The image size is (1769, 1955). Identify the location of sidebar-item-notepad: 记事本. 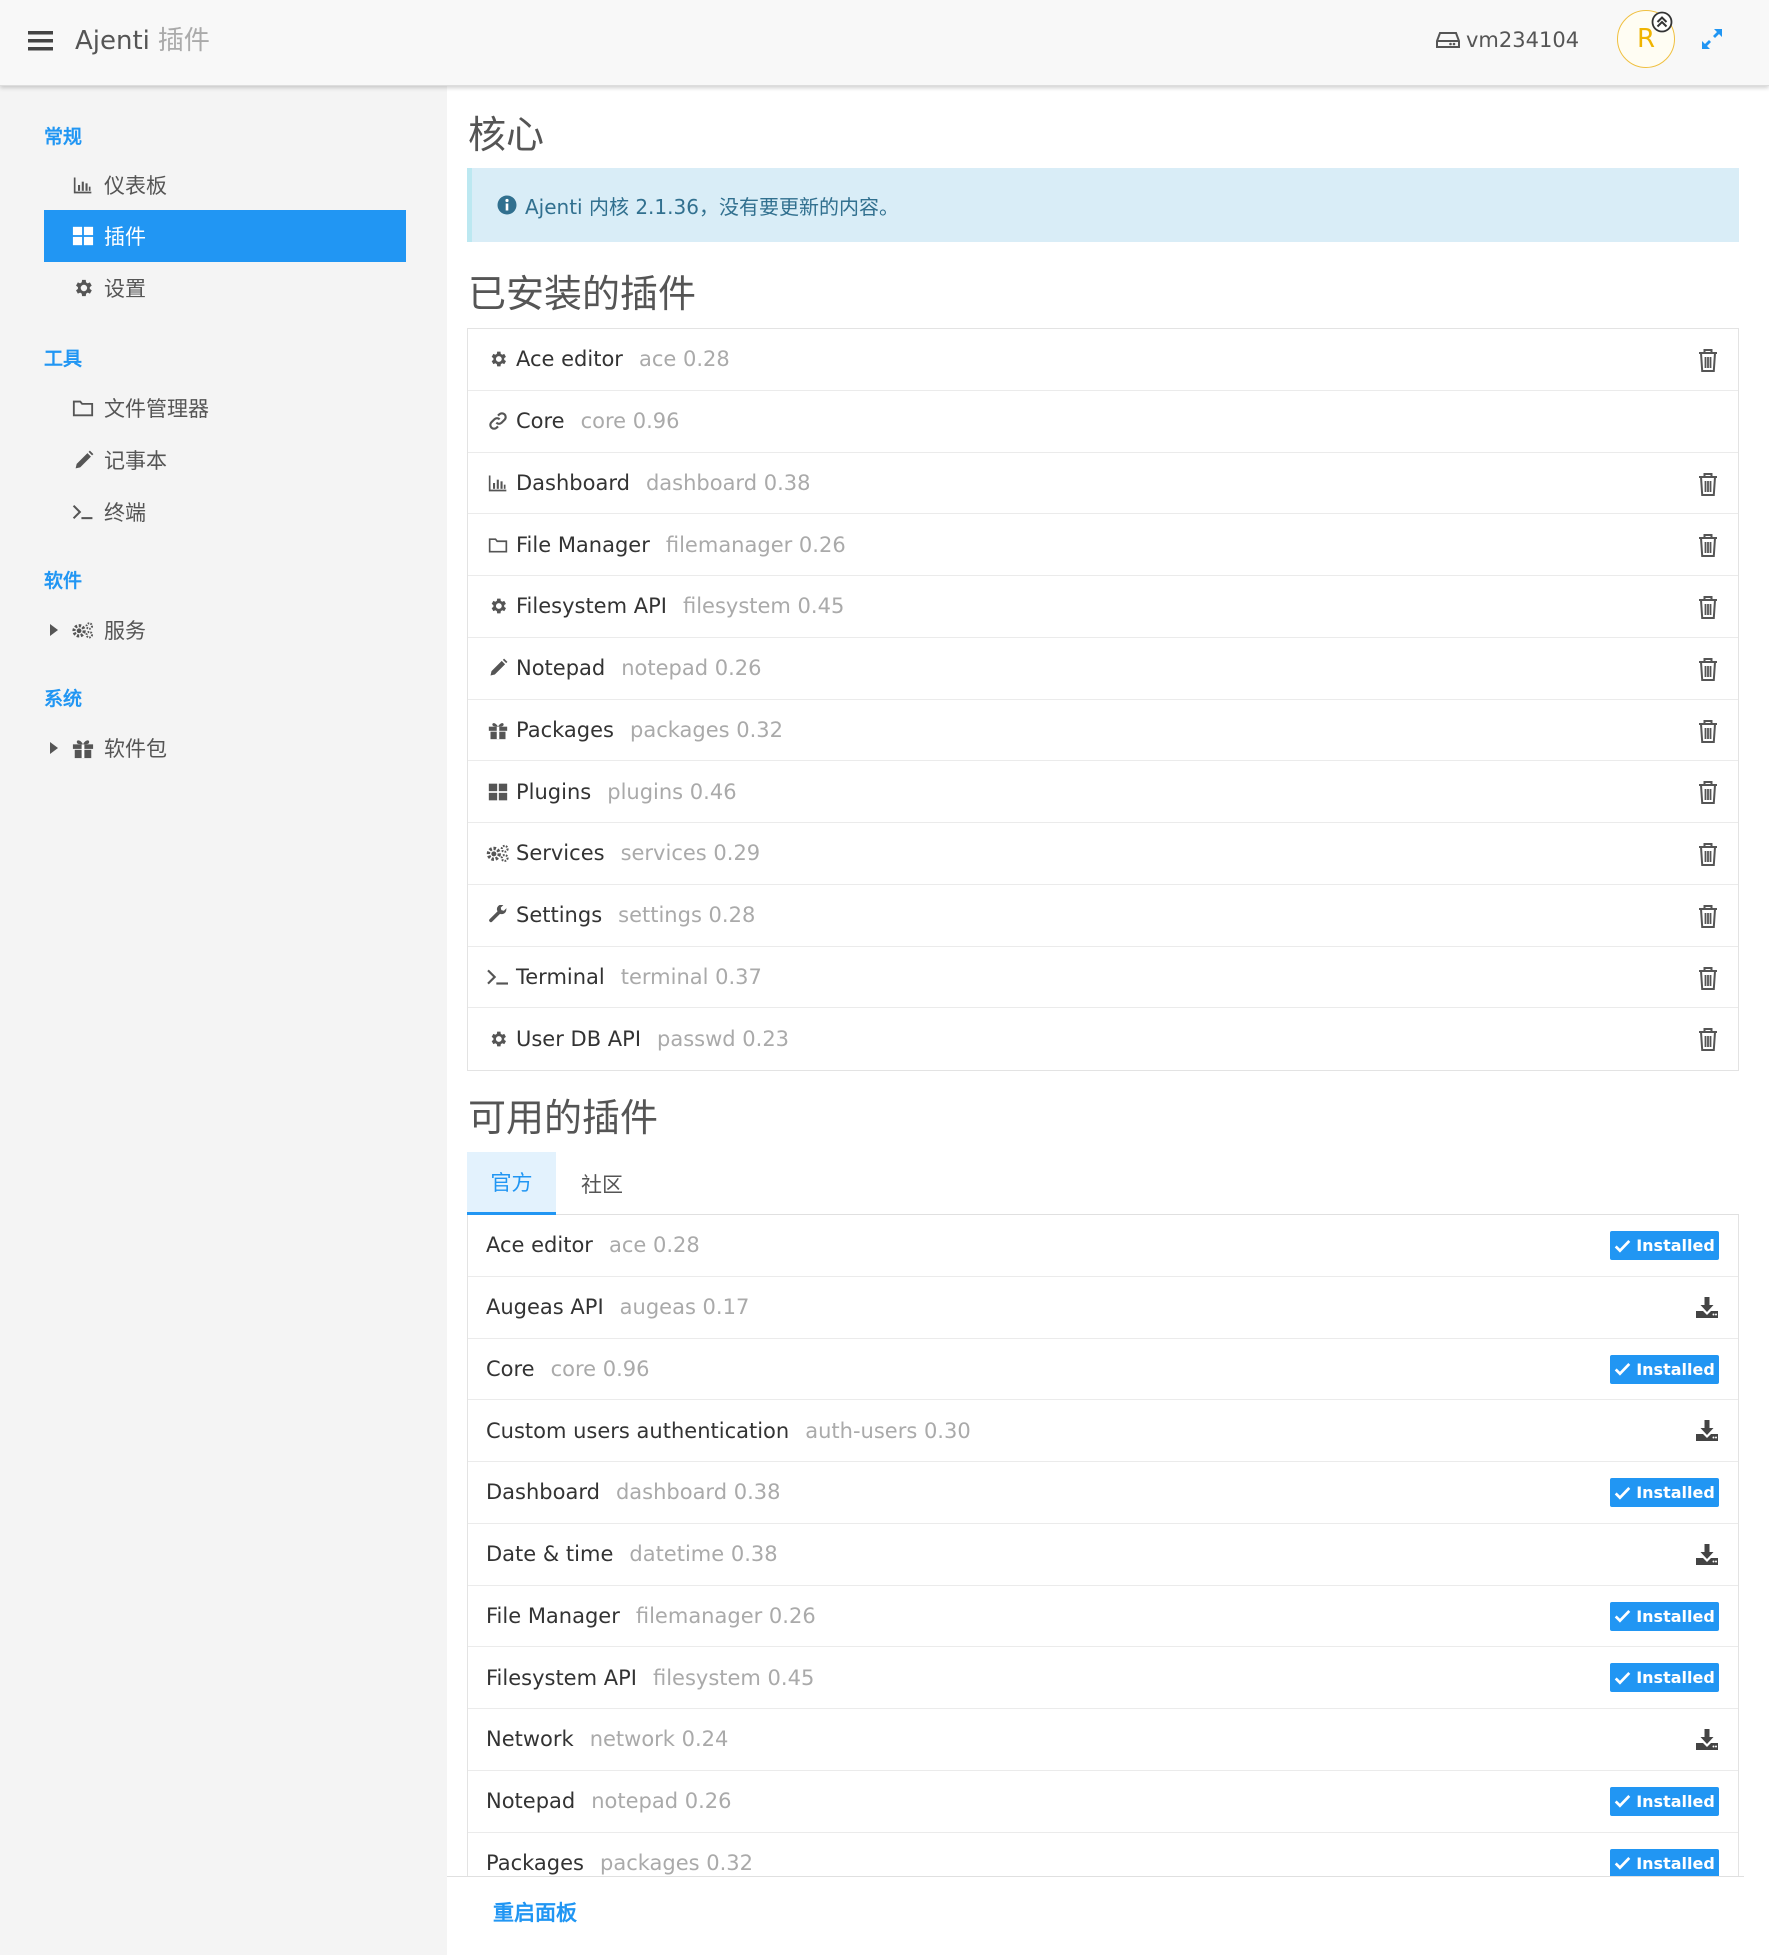
(225, 460).